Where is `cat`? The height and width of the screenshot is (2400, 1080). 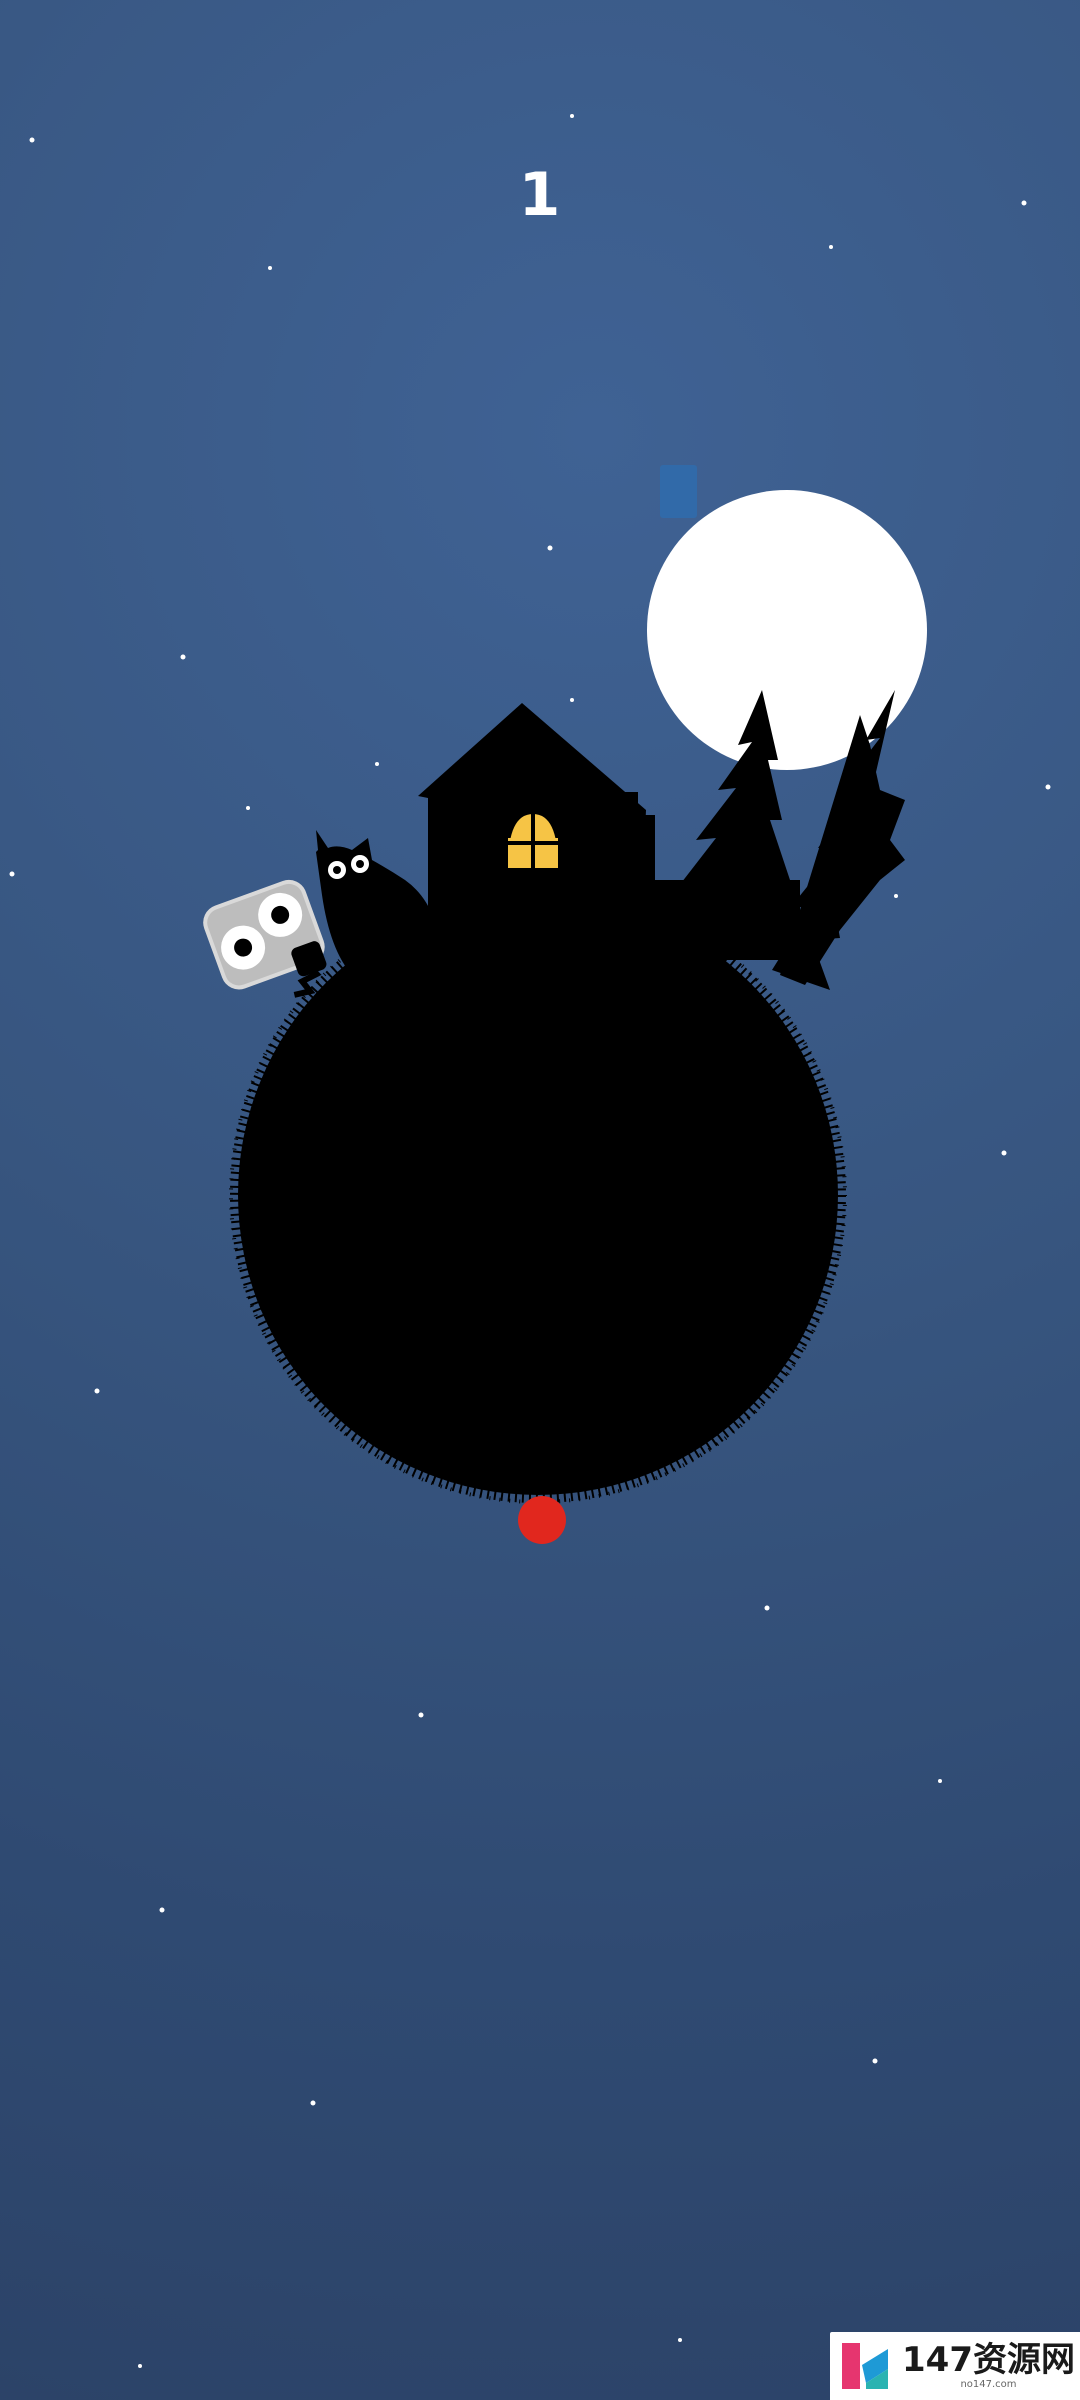
cat is located at coordinates (378, 902).